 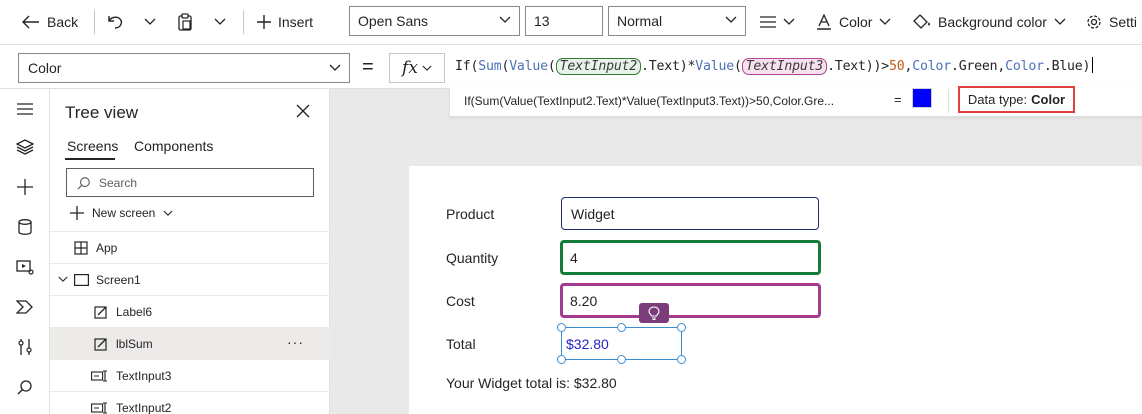 What do you see at coordinates (668, 66) in the screenshot?
I see `formula-text: .Text)*` at bounding box center [668, 66].